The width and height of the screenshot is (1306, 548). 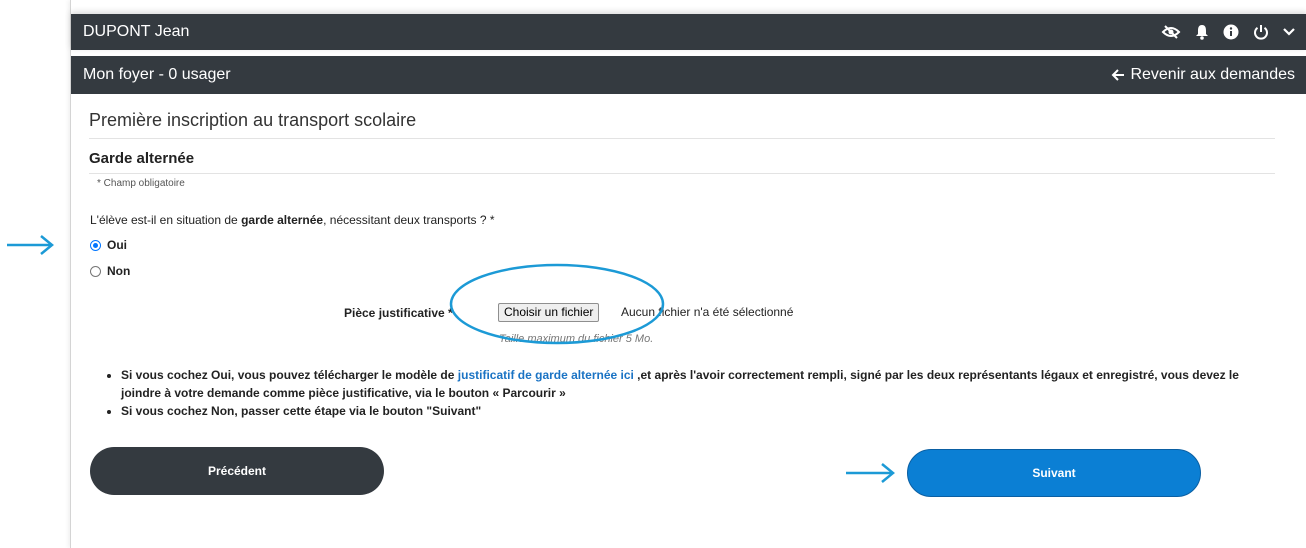 I want to click on attachment-label: Pièce justificative *, so click(x=398, y=313).